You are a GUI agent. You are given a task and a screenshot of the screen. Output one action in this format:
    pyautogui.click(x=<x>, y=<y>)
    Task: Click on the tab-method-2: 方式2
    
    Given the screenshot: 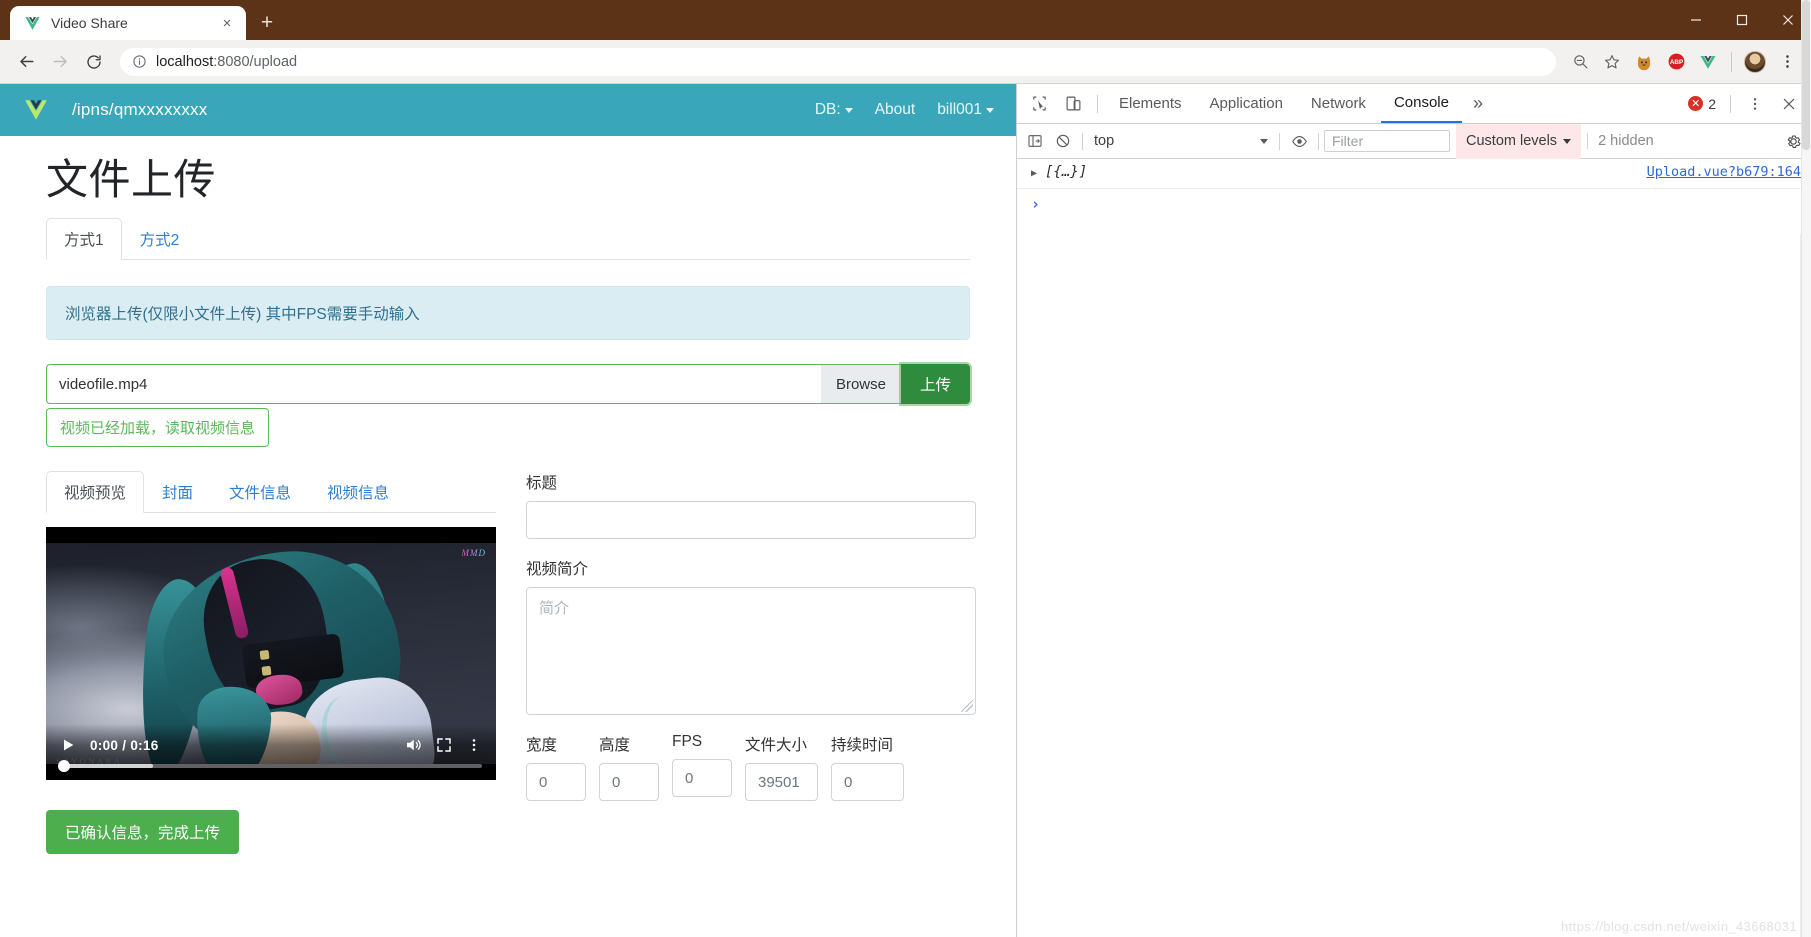 What is the action you would take?
    pyautogui.click(x=160, y=239)
    